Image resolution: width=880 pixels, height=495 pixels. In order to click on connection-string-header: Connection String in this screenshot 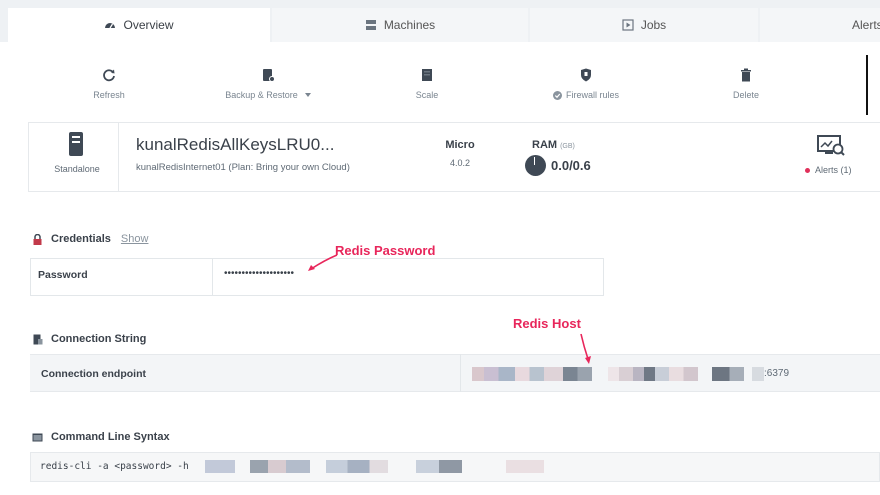, I will do `click(89, 339)`.